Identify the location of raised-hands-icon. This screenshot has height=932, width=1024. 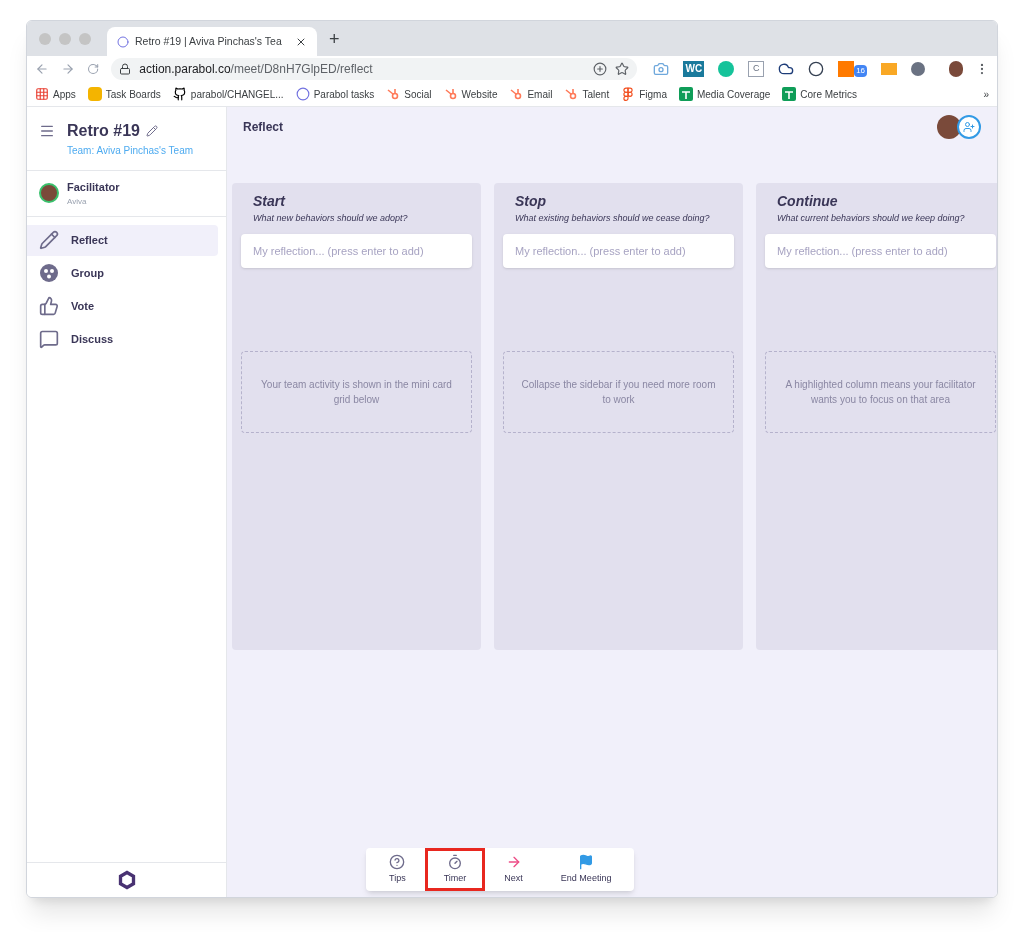
(94, 94).